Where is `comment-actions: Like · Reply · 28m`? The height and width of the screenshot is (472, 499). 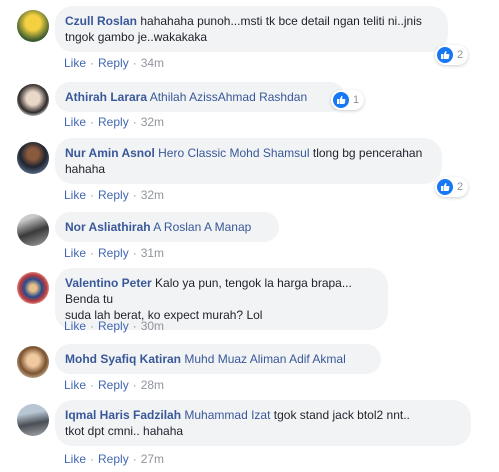 comment-actions: Like · Reply · 28m is located at coordinates (114, 385).